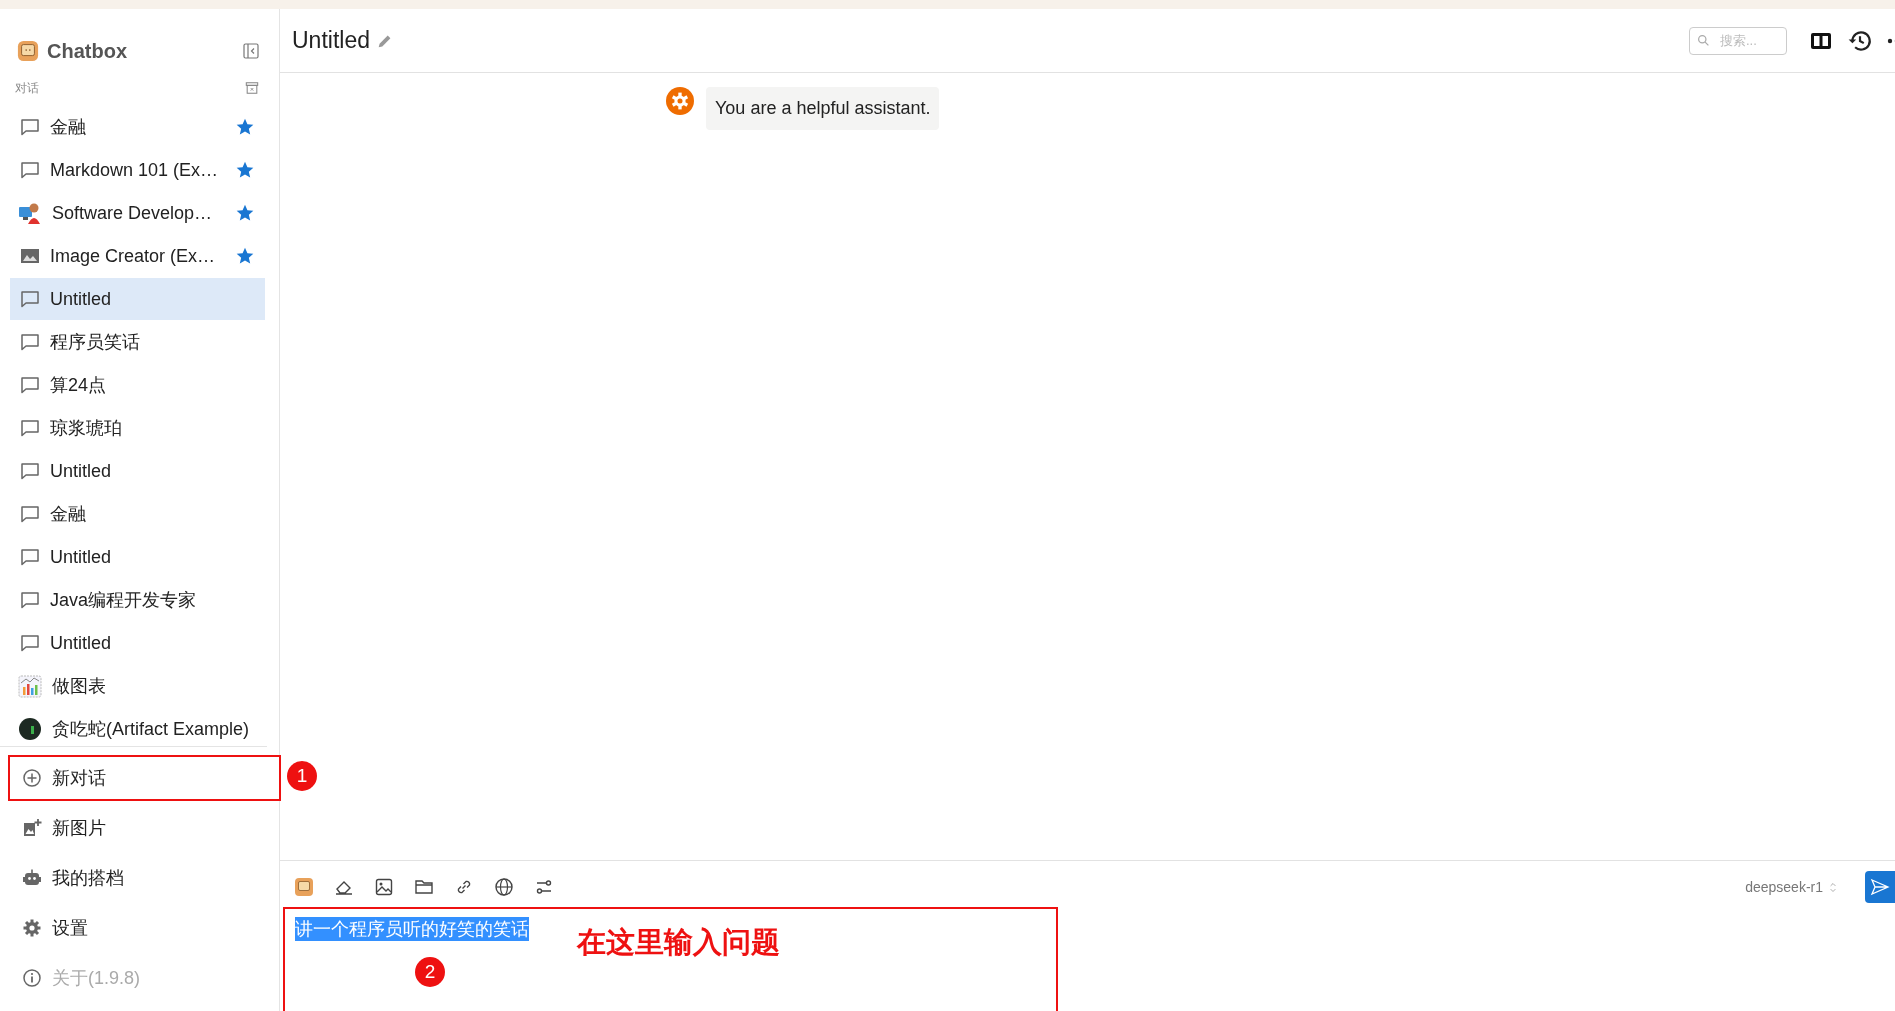  I want to click on avatar-icon, so click(30, 729).